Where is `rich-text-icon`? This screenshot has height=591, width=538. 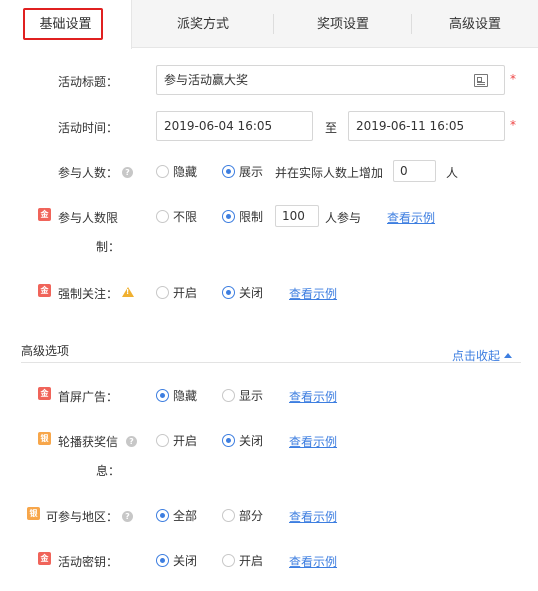 rich-text-icon is located at coordinates (481, 80).